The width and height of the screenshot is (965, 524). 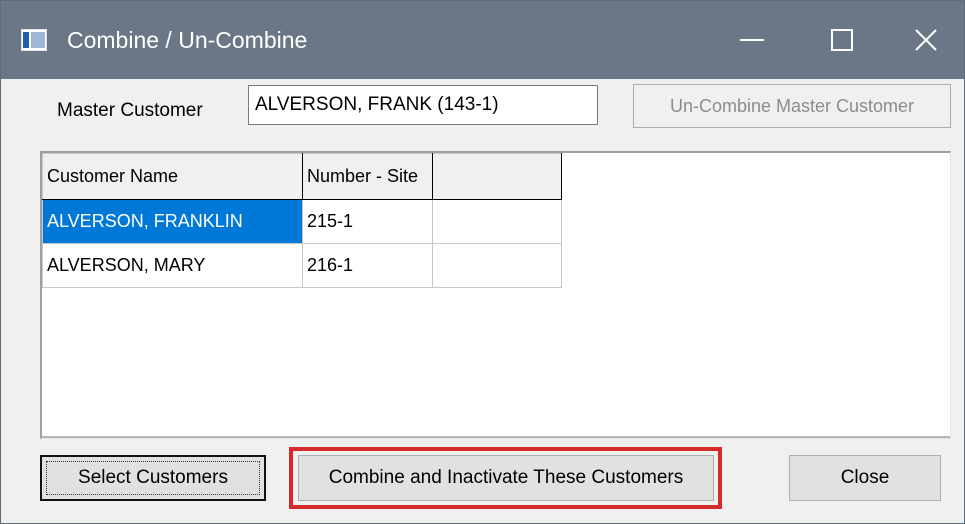 I want to click on master-customer-field, so click(x=423, y=105).